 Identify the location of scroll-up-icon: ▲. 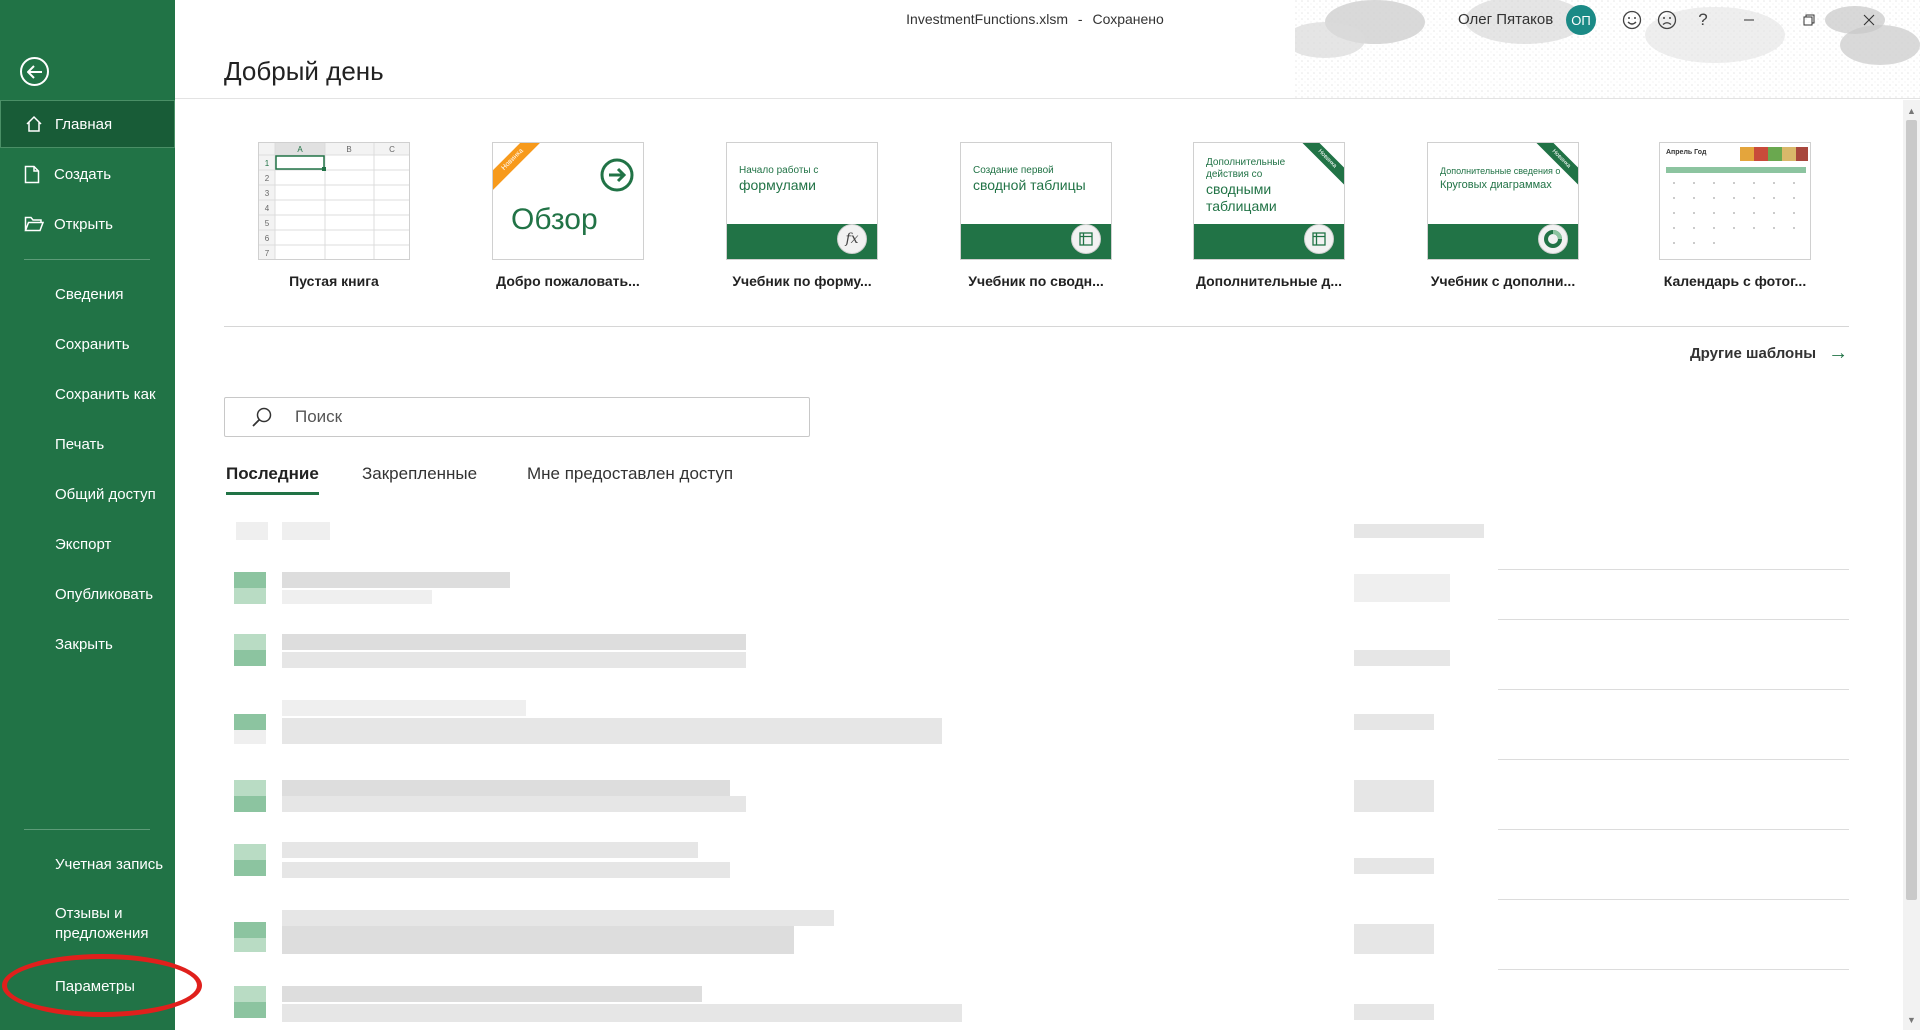
(1911, 110).